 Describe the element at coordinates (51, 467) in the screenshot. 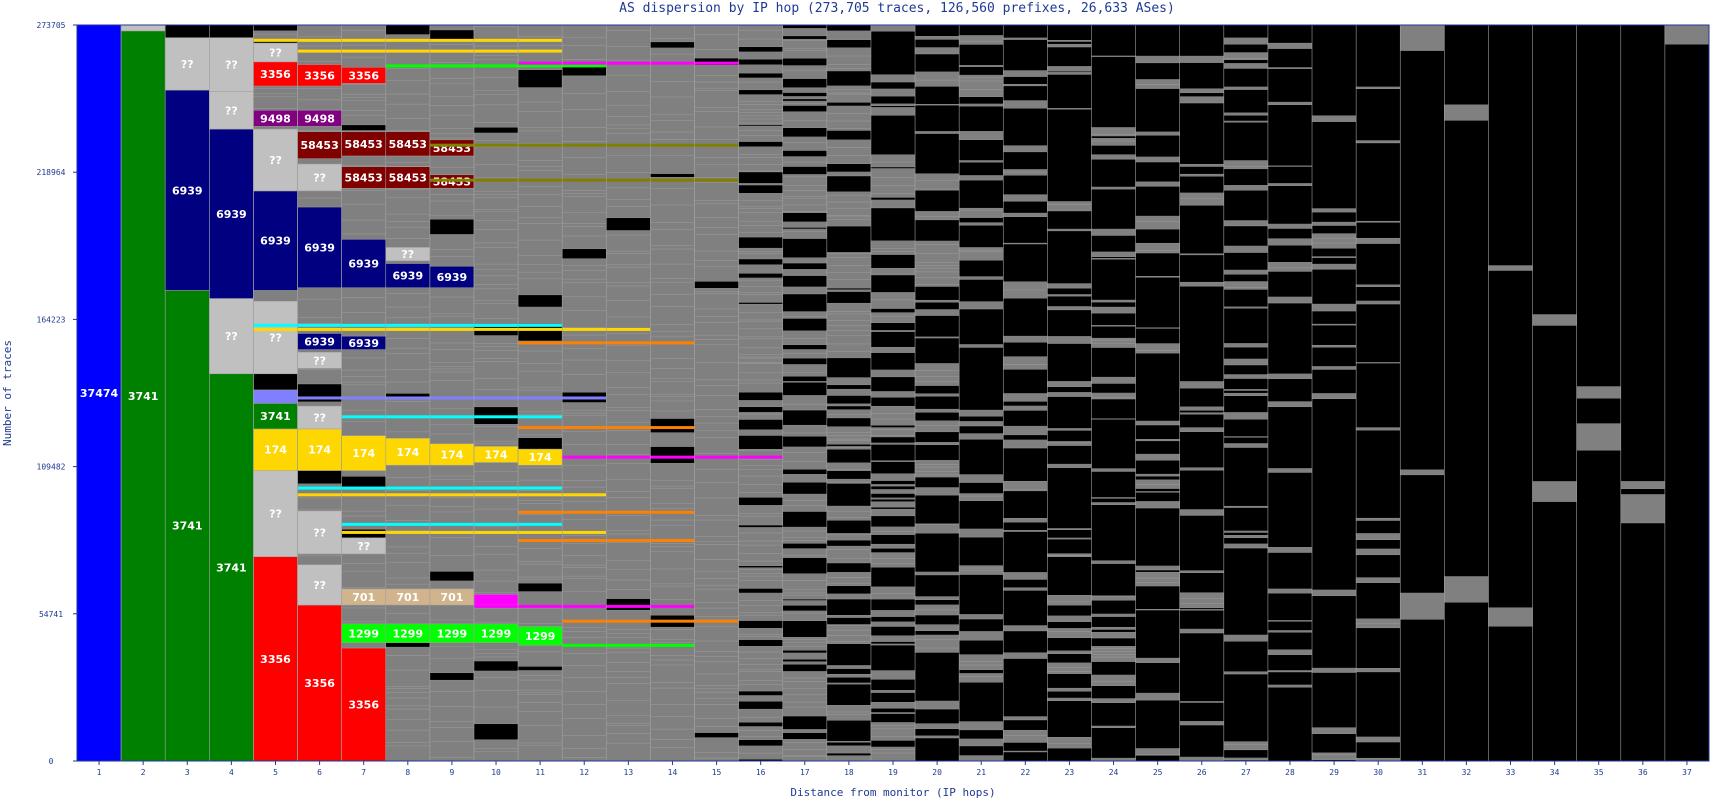

I see `y-tick-label: 109482` at that location.